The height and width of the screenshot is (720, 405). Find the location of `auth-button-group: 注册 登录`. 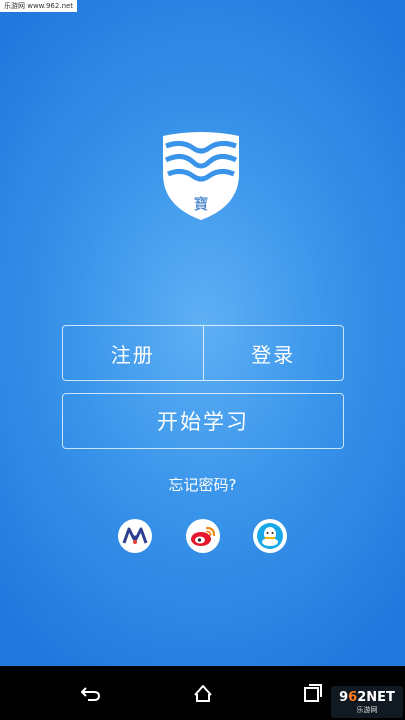

auth-button-group: 注册 登录 is located at coordinates (203, 353).